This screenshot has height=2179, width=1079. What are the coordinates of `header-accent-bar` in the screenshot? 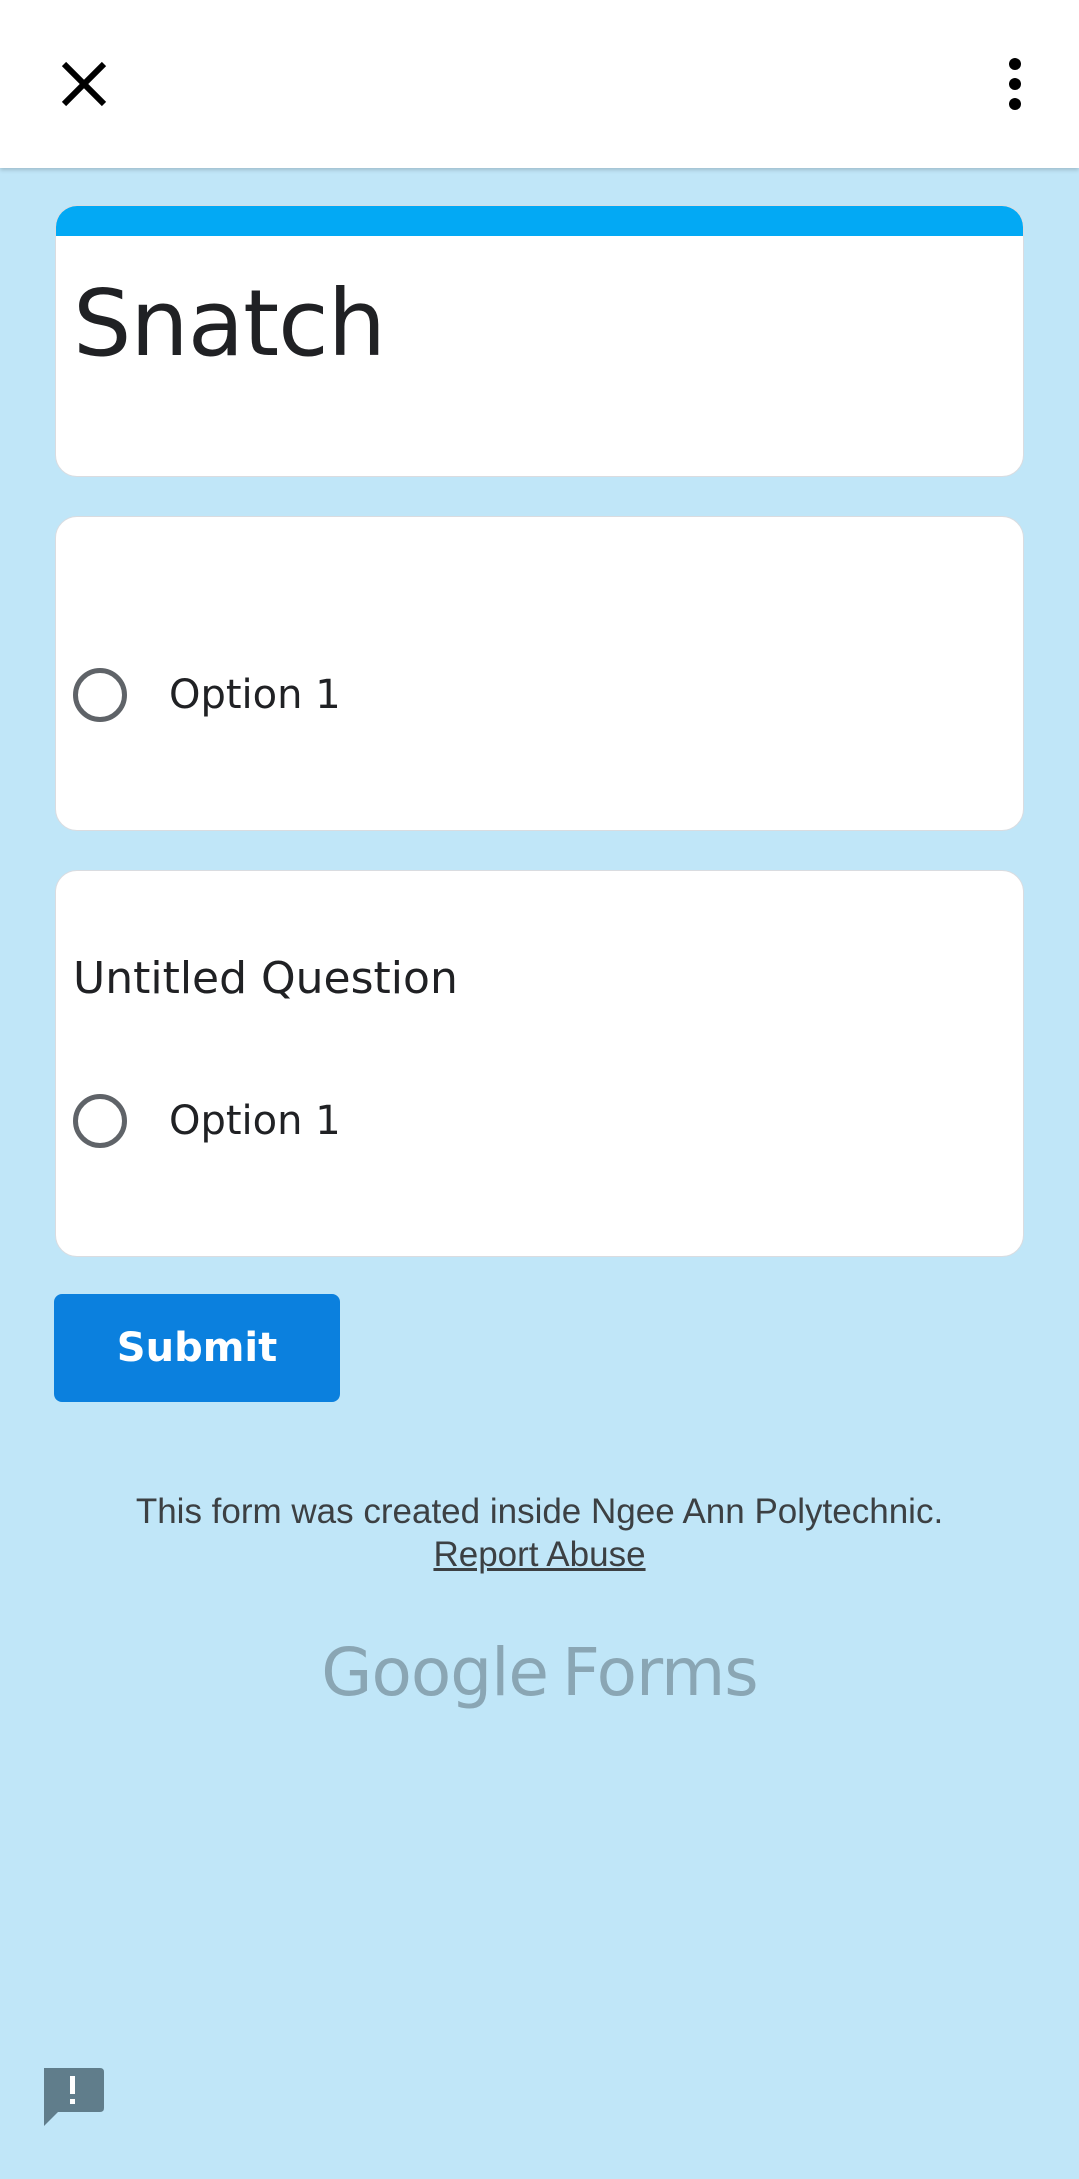 It's located at (539, 221).